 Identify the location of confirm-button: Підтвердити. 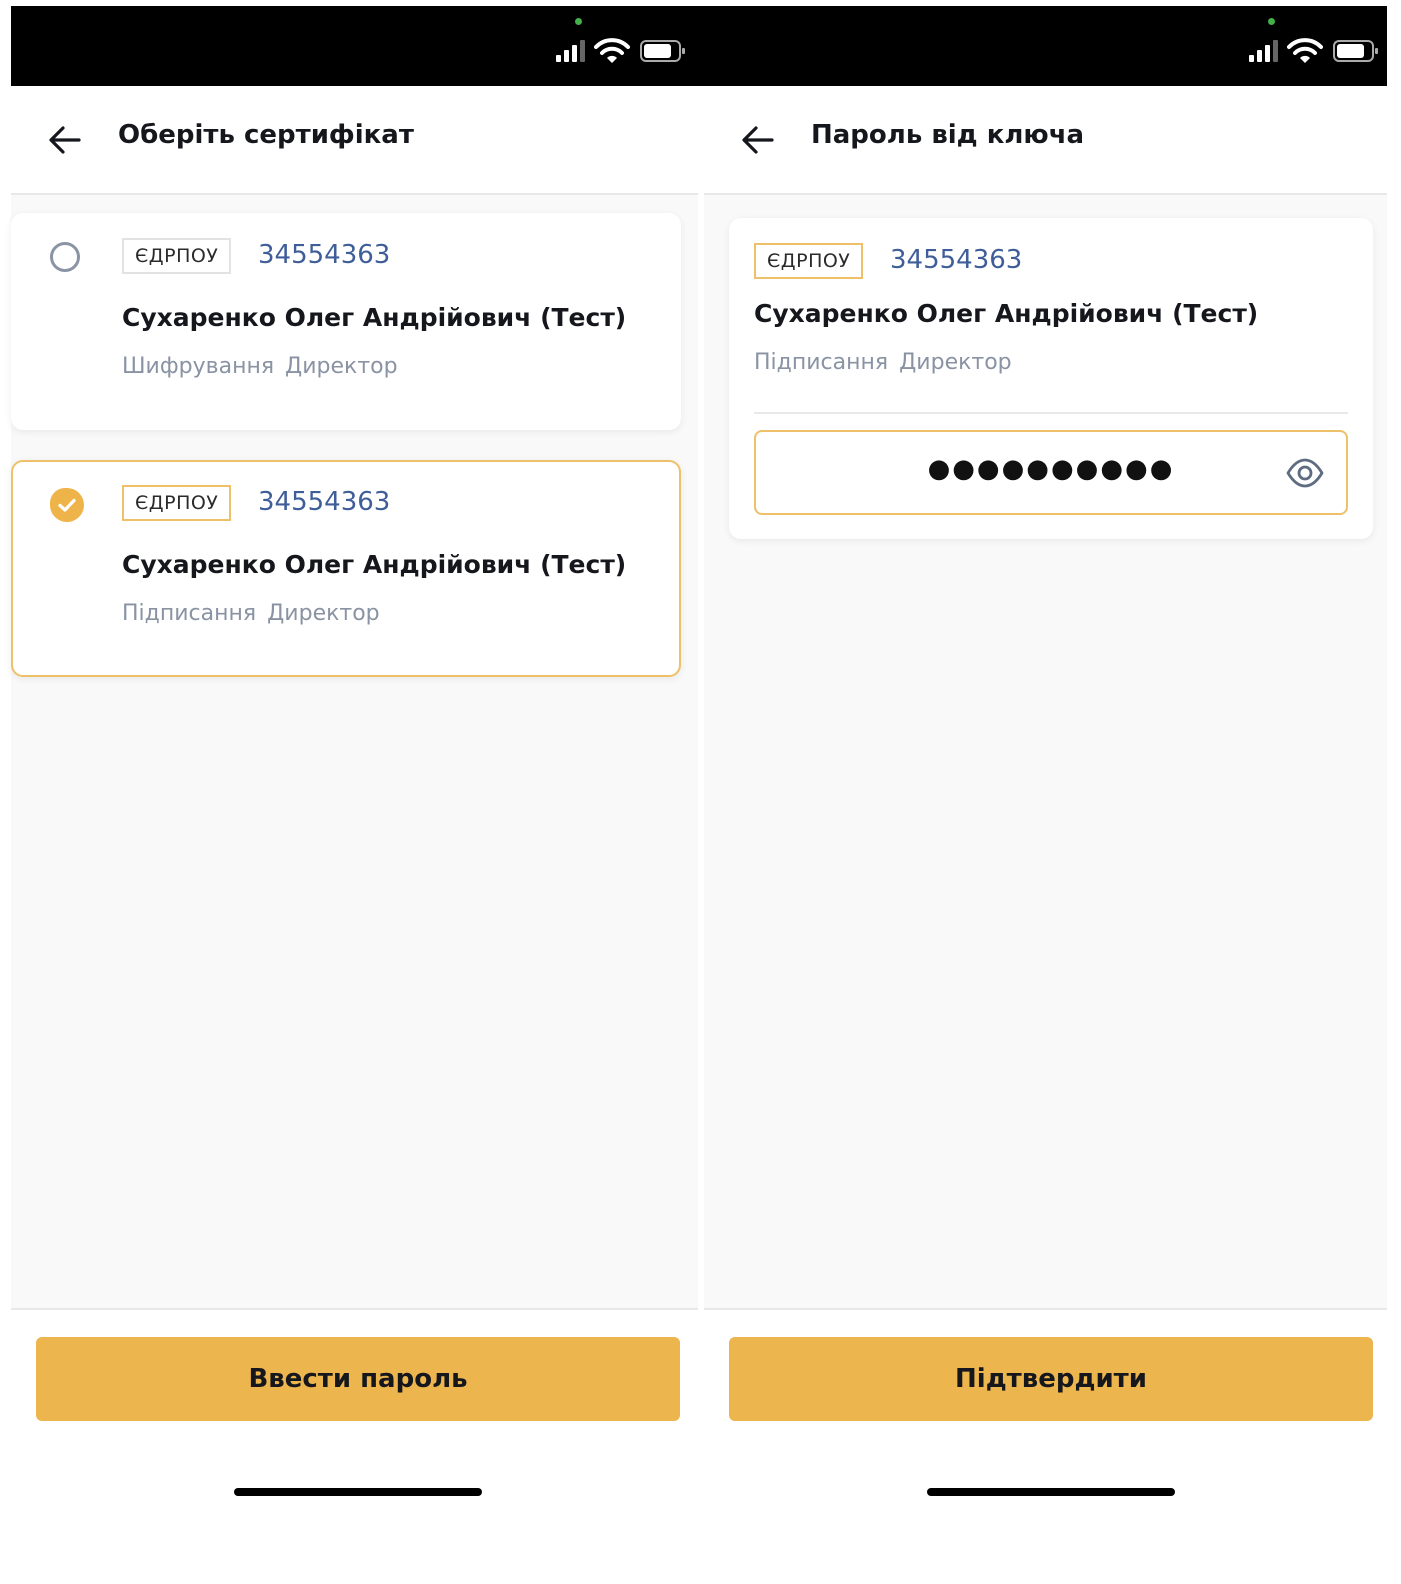
(1051, 1379).